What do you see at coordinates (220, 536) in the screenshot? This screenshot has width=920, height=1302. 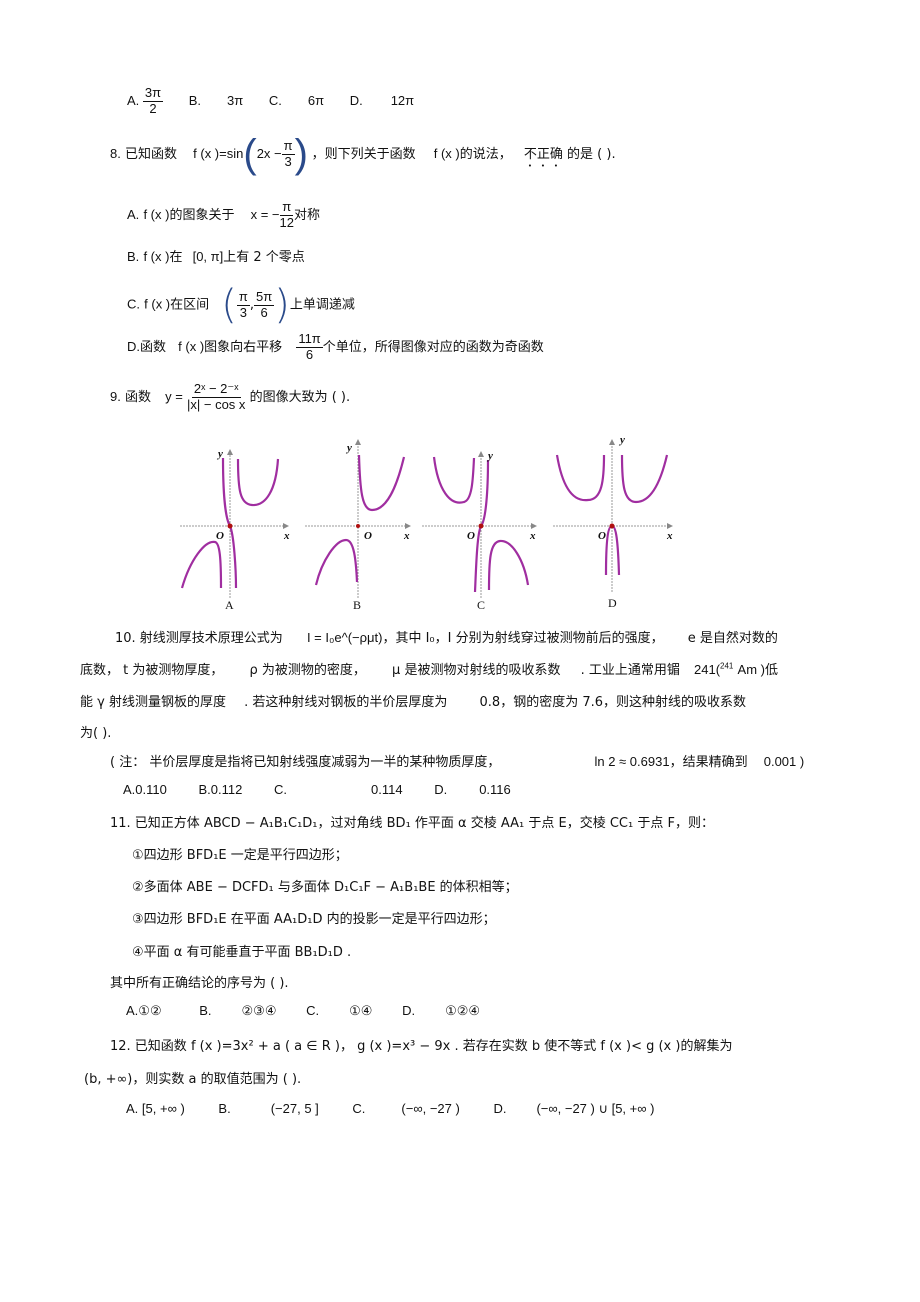 I see `graph-a-origin-label: O` at bounding box center [220, 536].